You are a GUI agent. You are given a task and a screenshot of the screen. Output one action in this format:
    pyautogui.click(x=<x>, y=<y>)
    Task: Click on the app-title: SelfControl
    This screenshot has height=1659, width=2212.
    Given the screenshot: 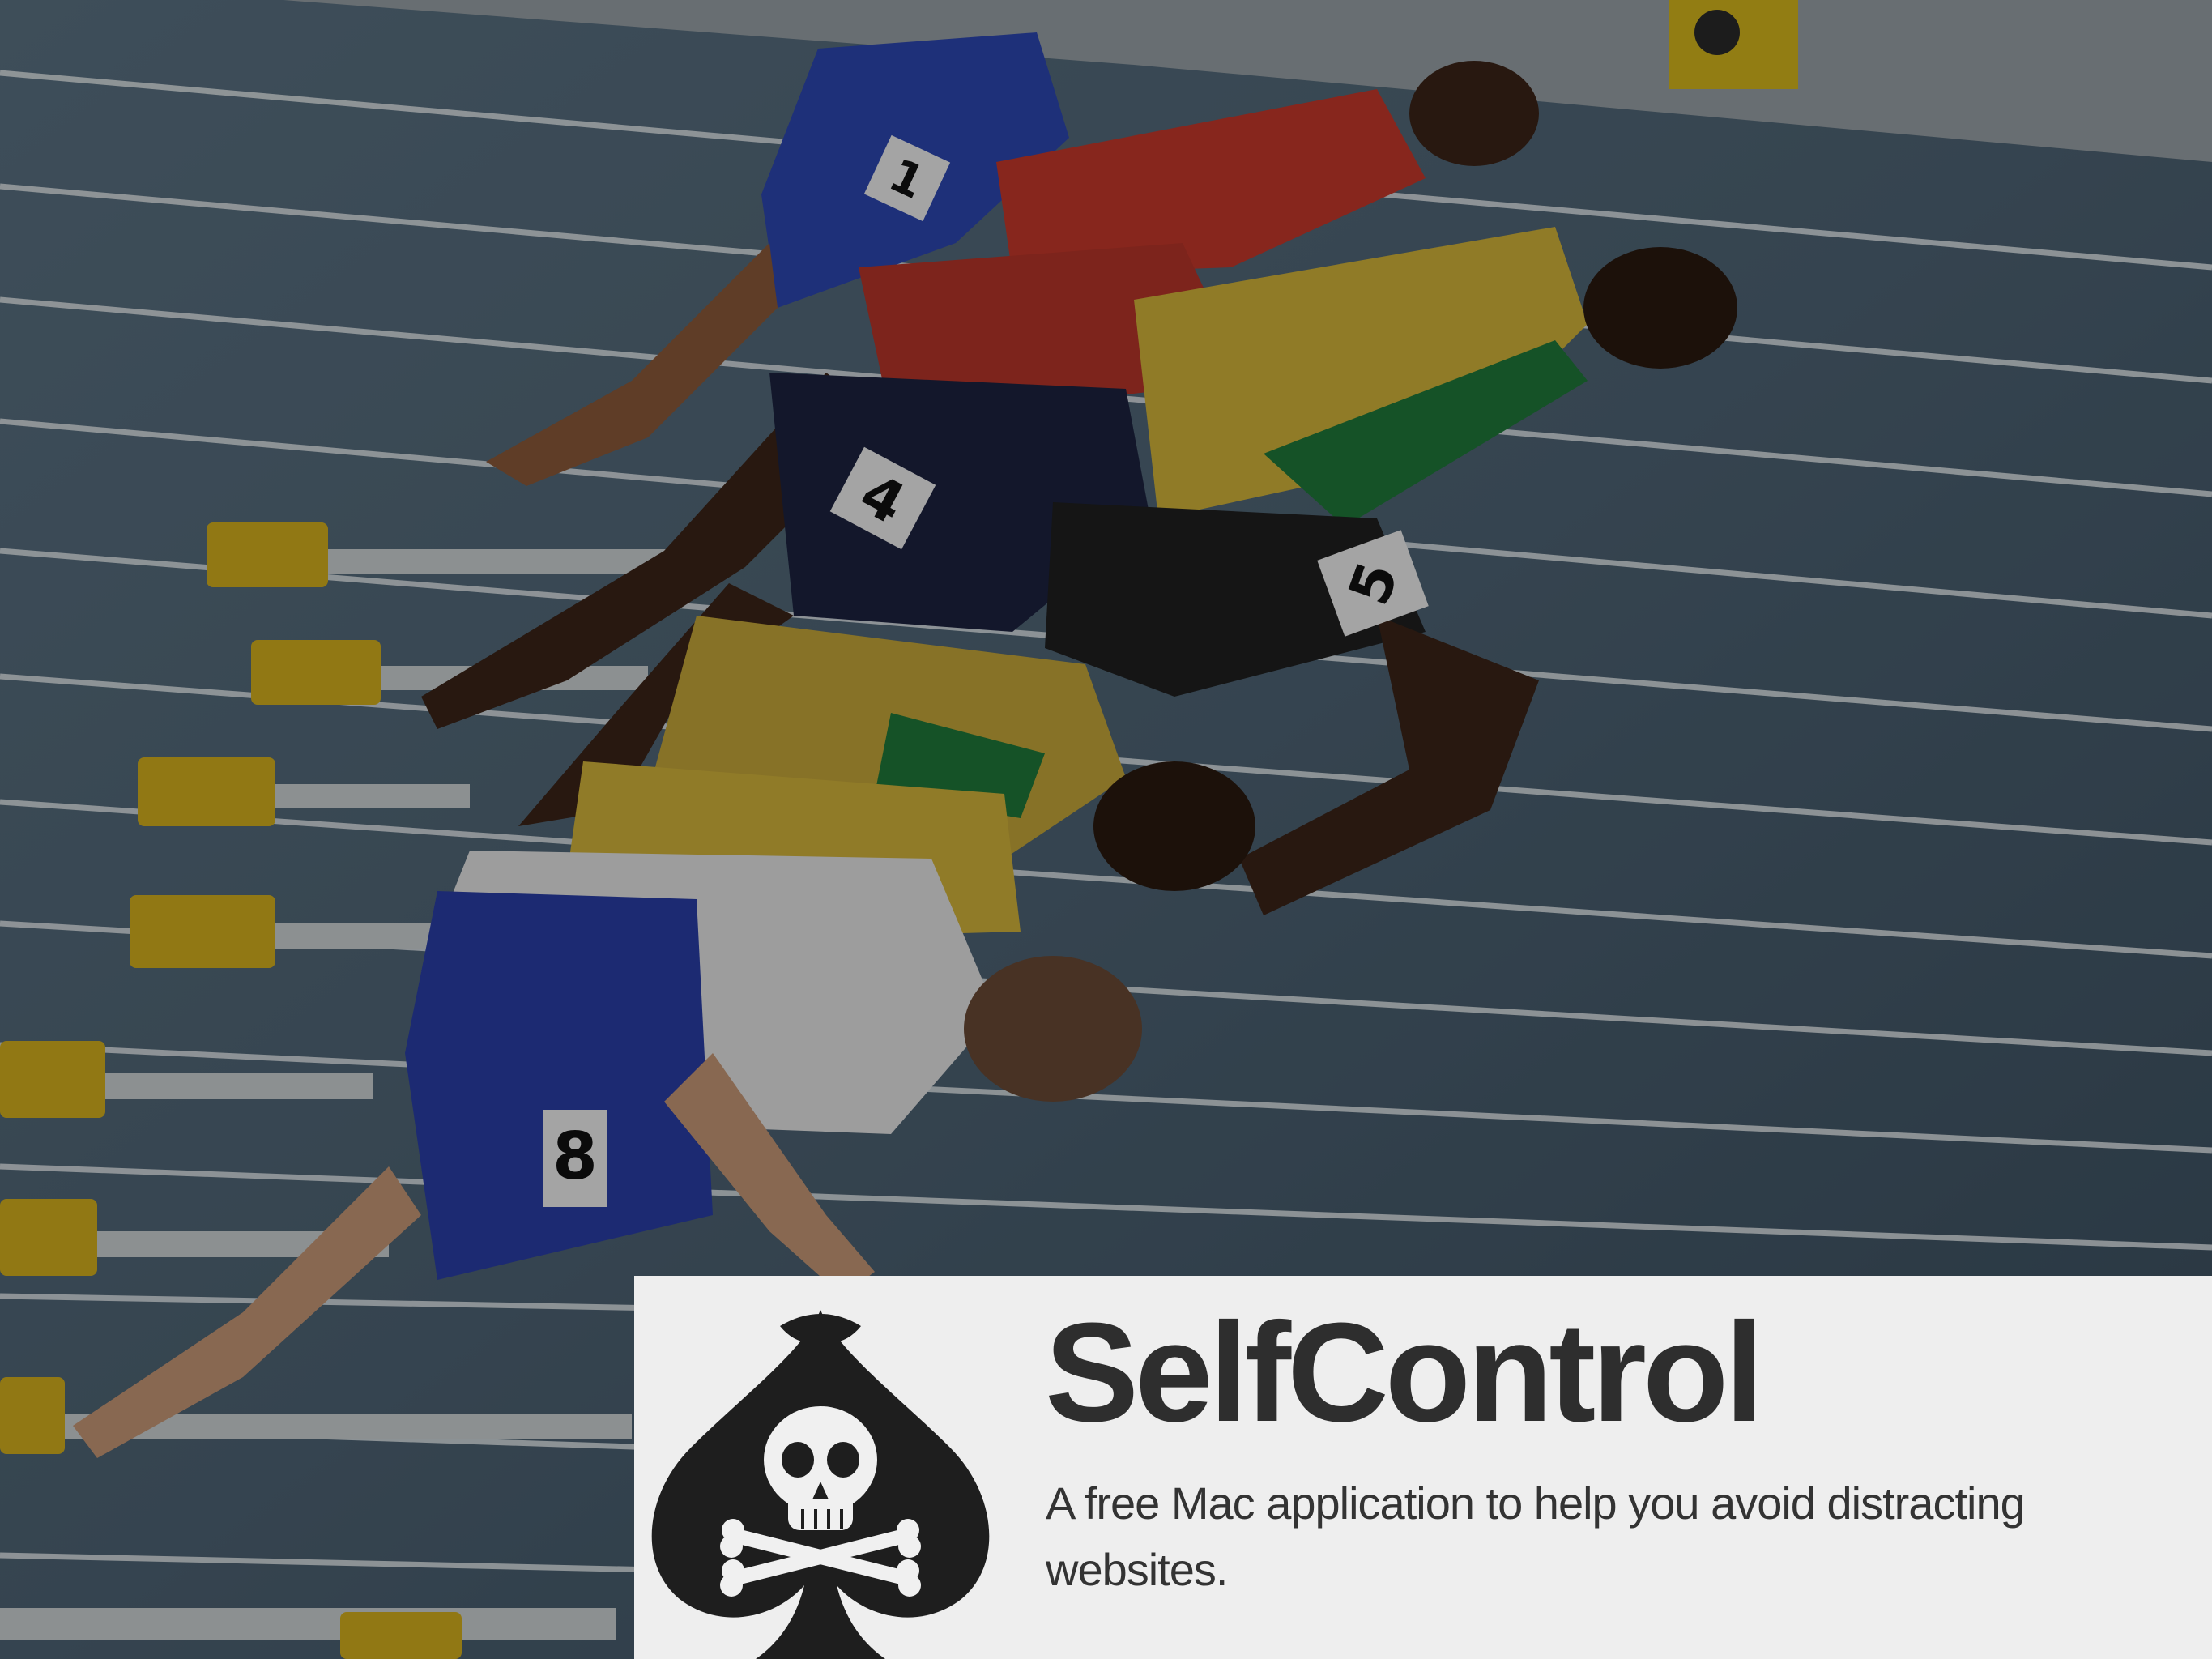 What is the action you would take?
    pyautogui.click(x=1404, y=1372)
    